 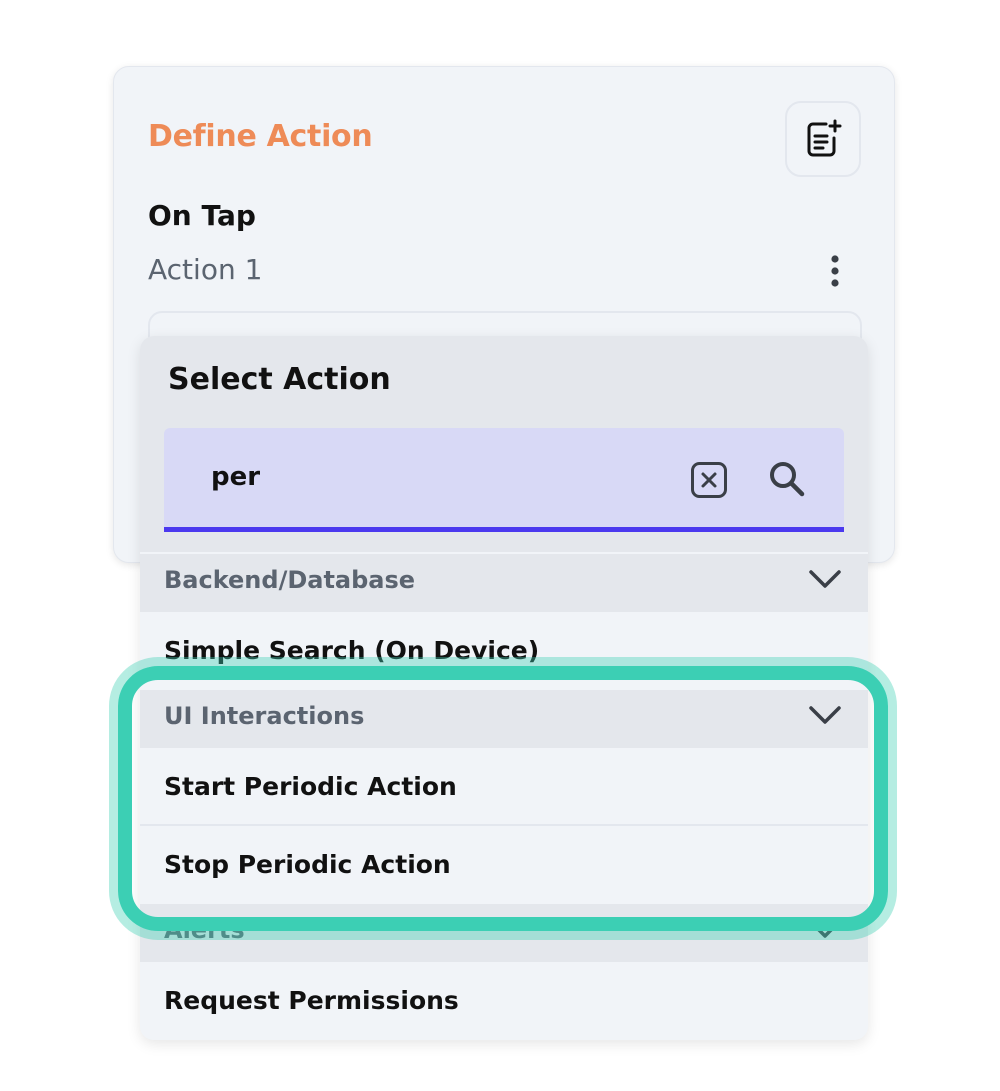 I want to click on action-name: Action 1, so click(x=205, y=269).